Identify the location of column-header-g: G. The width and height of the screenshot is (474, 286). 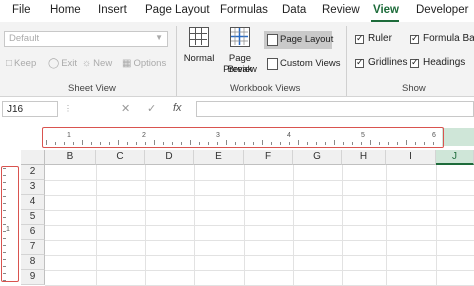
(317, 157).